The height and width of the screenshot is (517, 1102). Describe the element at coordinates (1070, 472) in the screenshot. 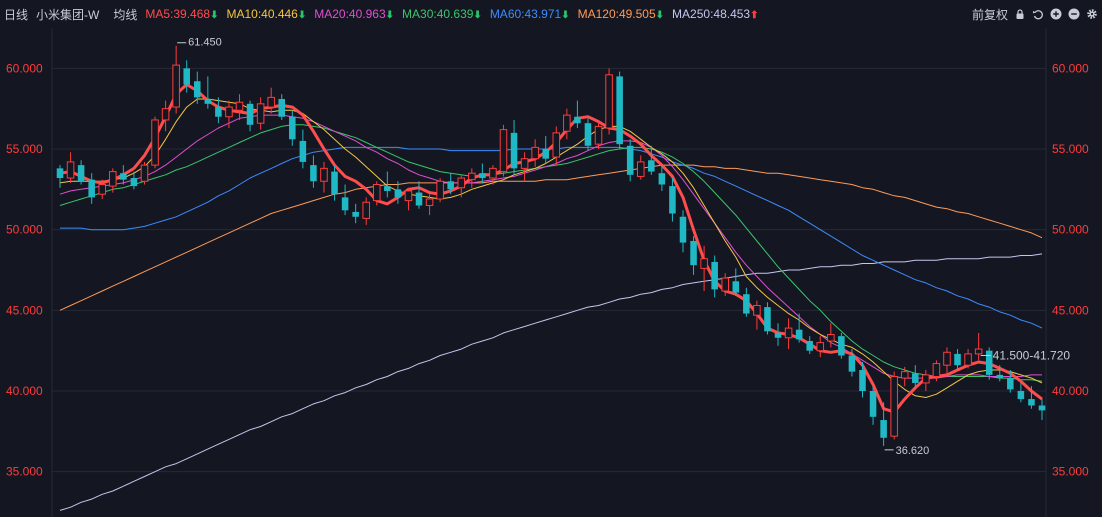

I see `y-tick-label-right: 35.000` at that location.